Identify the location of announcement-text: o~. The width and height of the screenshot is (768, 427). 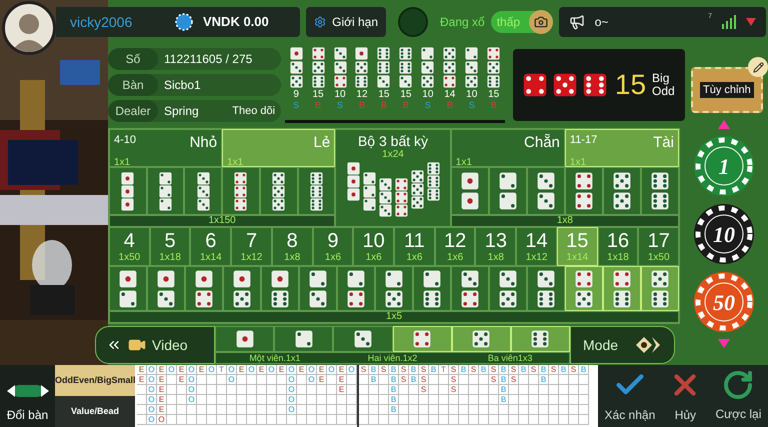
(602, 22).